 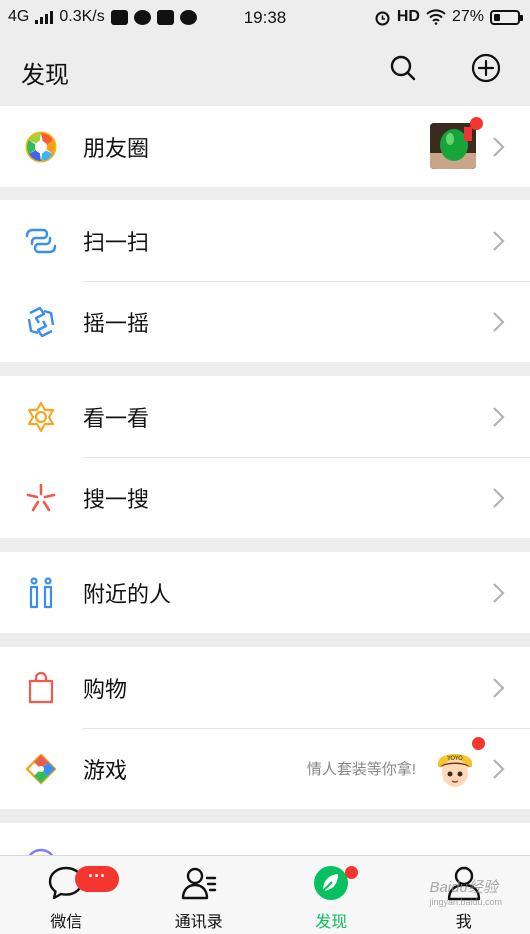 What do you see at coordinates (465, 893) in the screenshot?
I see `baidu-watermark: Baidu经验 jingyan.baidu.com` at bounding box center [465, 893].